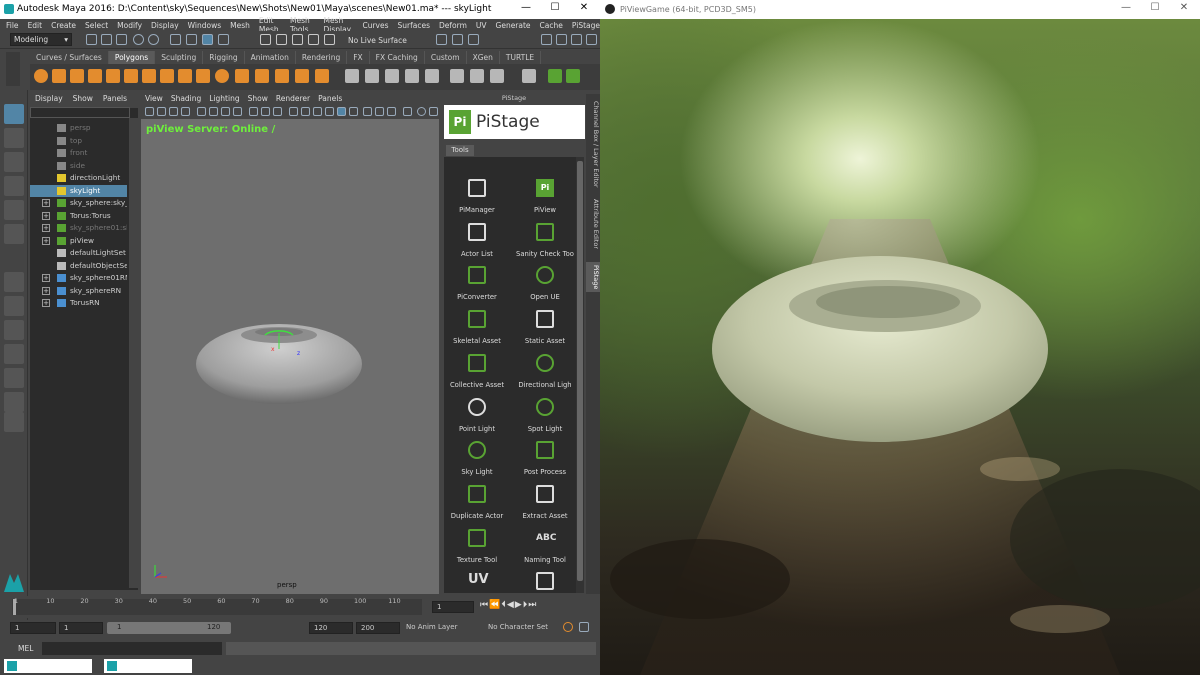  I want to click on pistage-tool-button: Sky Light, so click(477, 463).